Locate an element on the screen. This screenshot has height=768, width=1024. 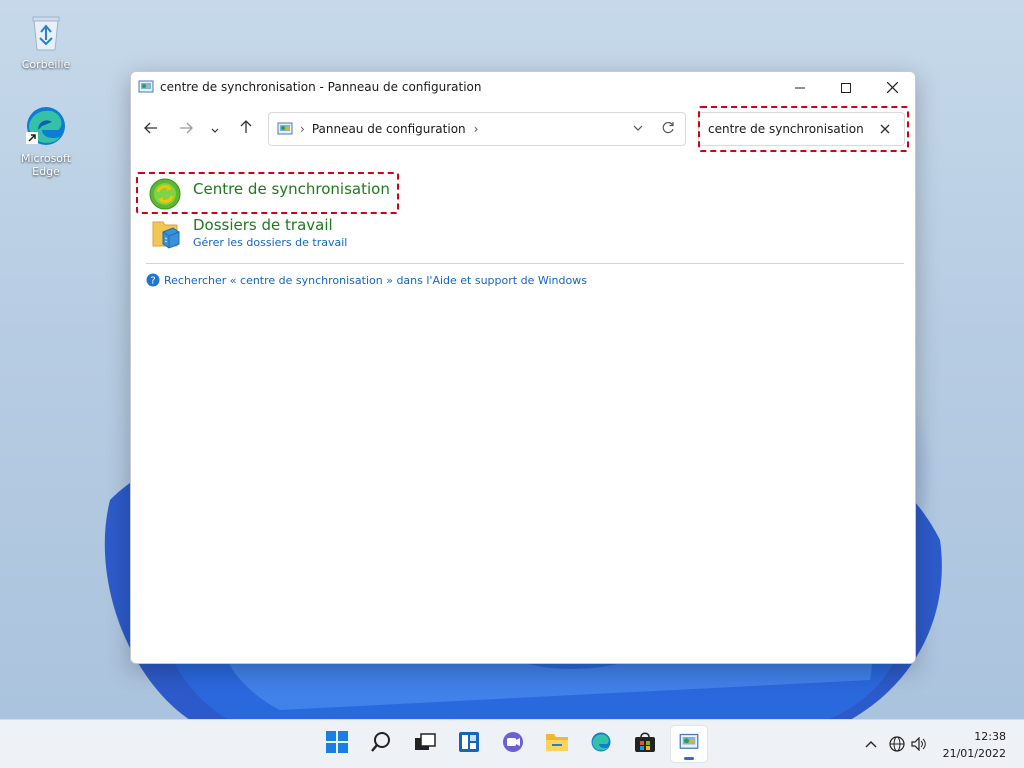
clock: 12:38 21/01/2022 is located at coordinates (974, 745).